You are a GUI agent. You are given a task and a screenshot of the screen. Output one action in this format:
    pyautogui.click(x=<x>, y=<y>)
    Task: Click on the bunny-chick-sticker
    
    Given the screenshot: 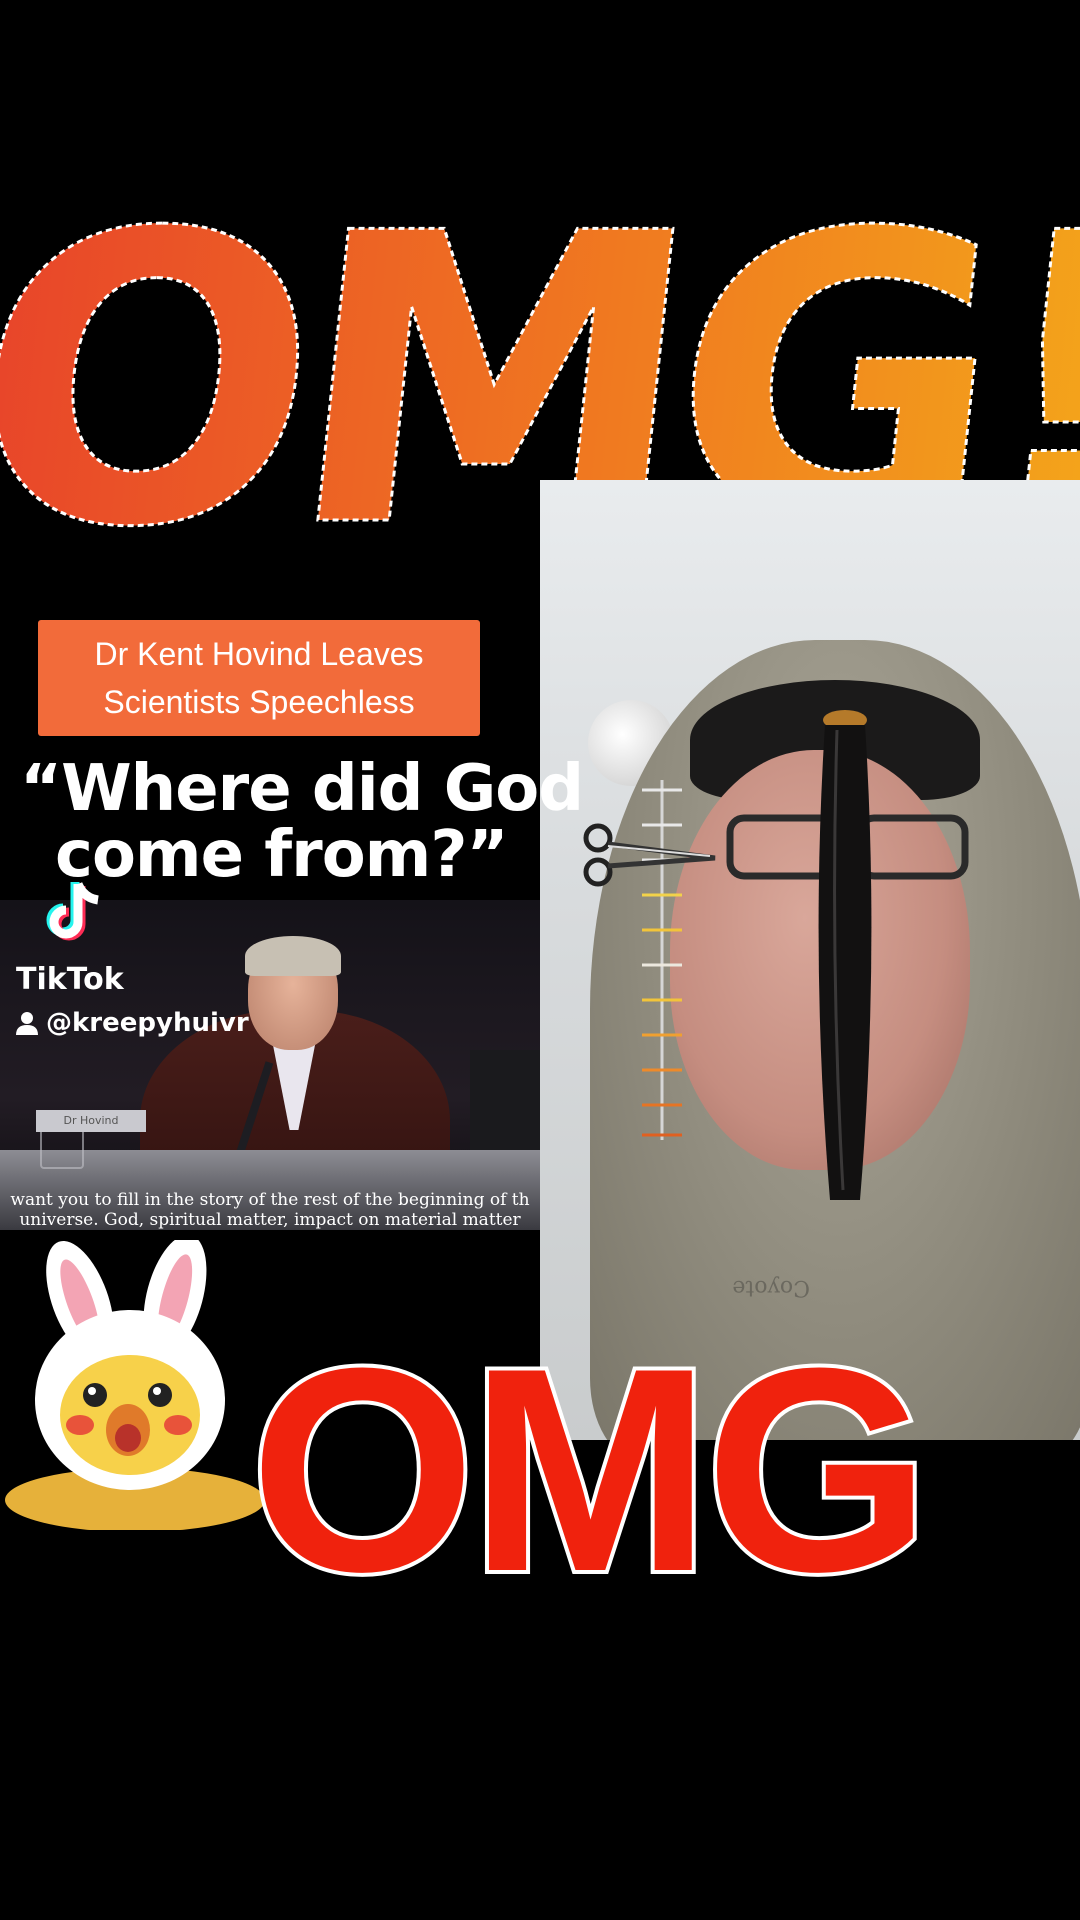 What is the action you would take?
    pyautogui.click(x=135, y=1385)
    